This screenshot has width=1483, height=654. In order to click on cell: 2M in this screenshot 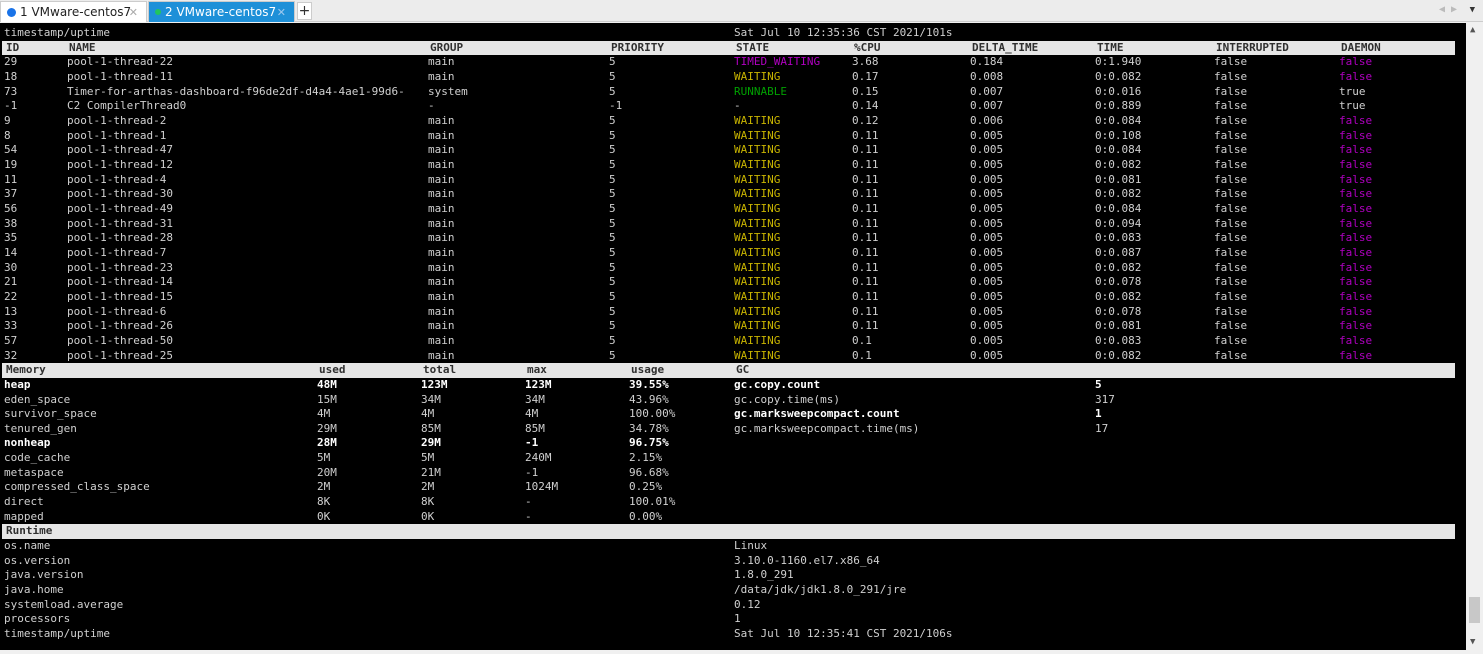, I will do `click(428, 487)`.